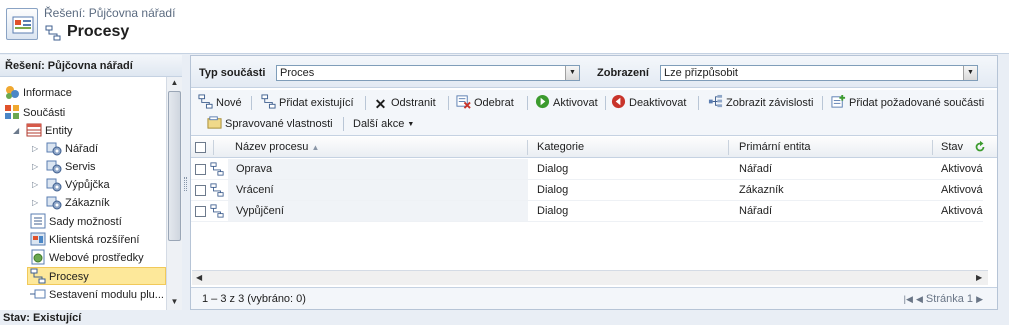  I want to click on nav-item-vypujcka: Výpůjčka, so click(78, 185).